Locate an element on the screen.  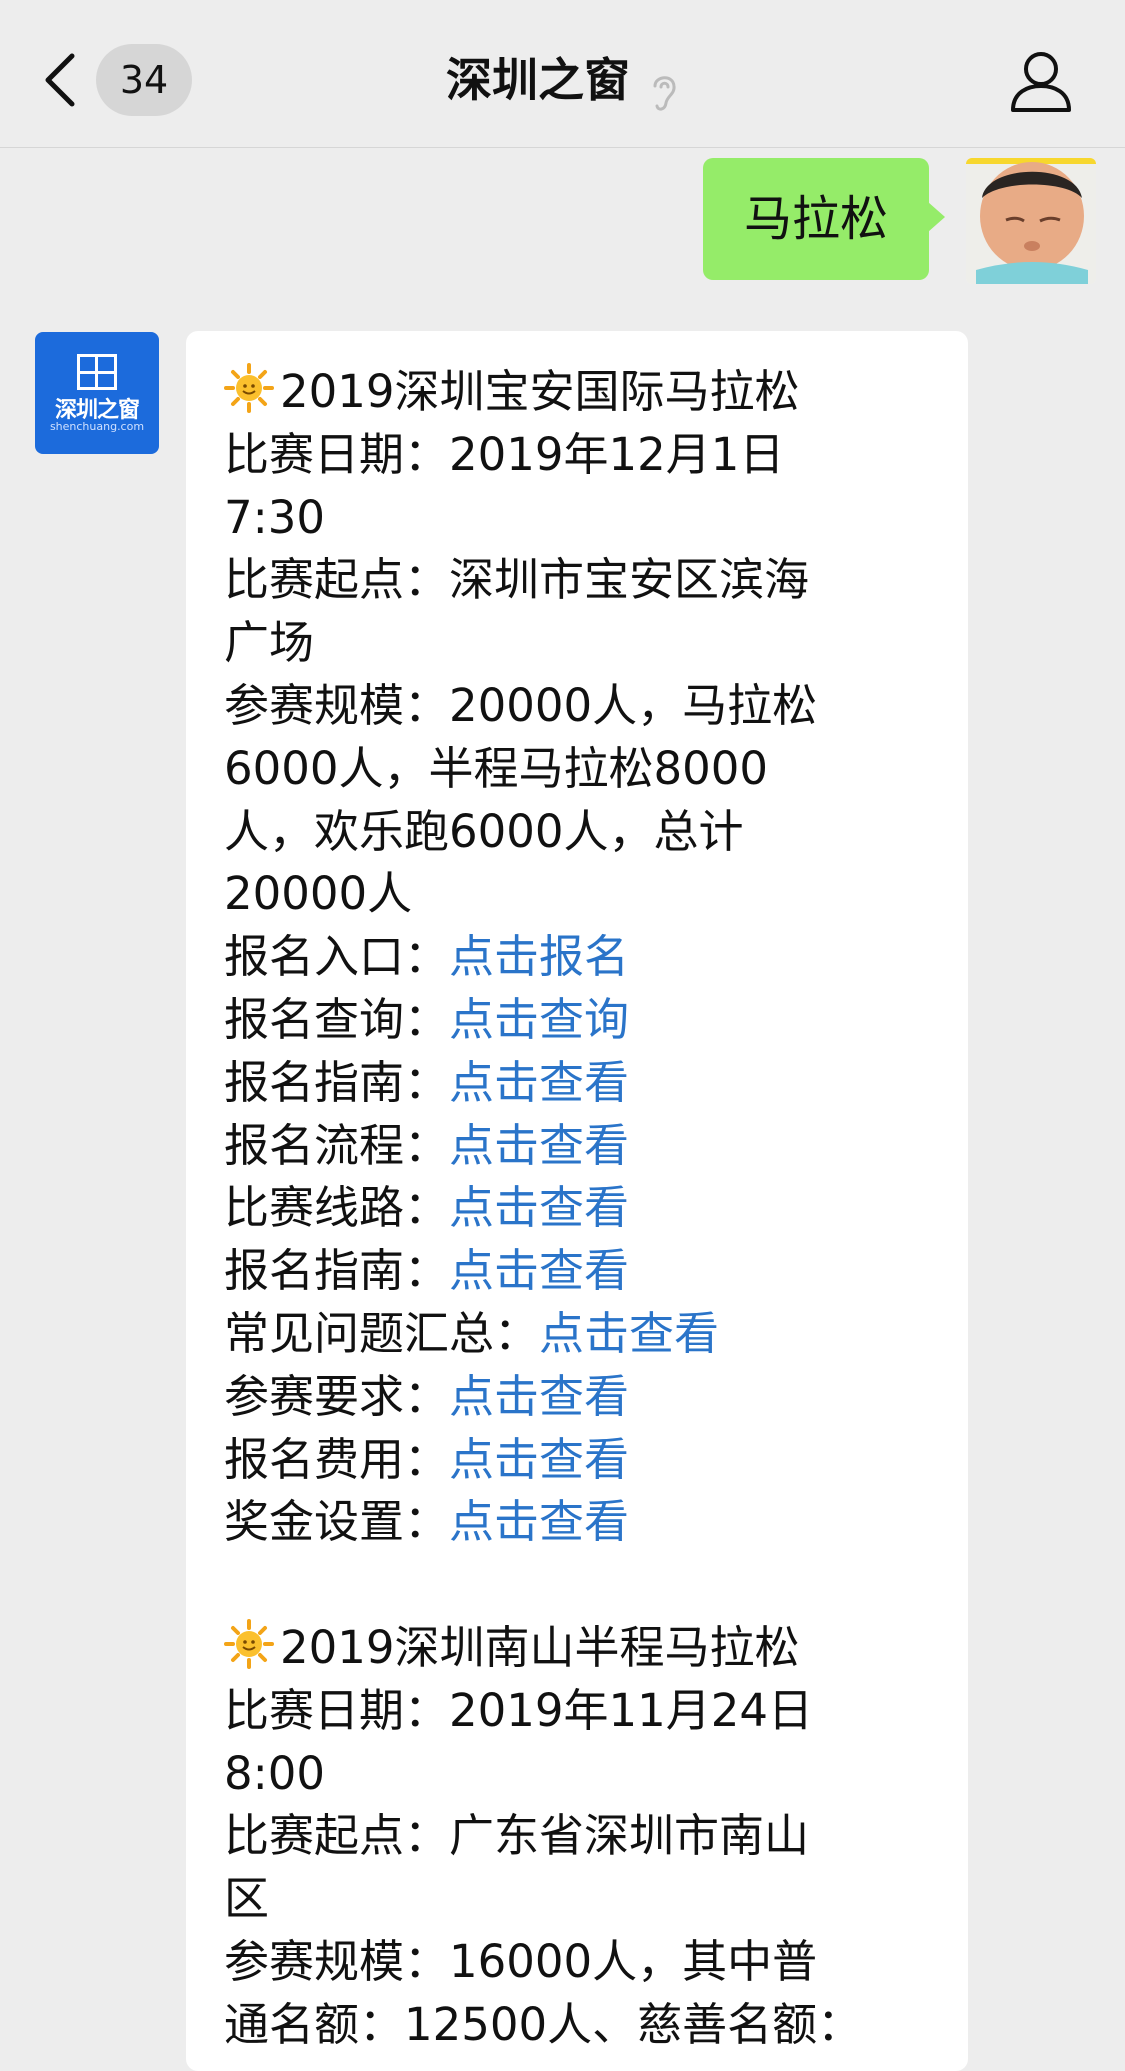
info-text-line: 通名额：12500人、慈善名额： is located at coordinates (584, 2025).